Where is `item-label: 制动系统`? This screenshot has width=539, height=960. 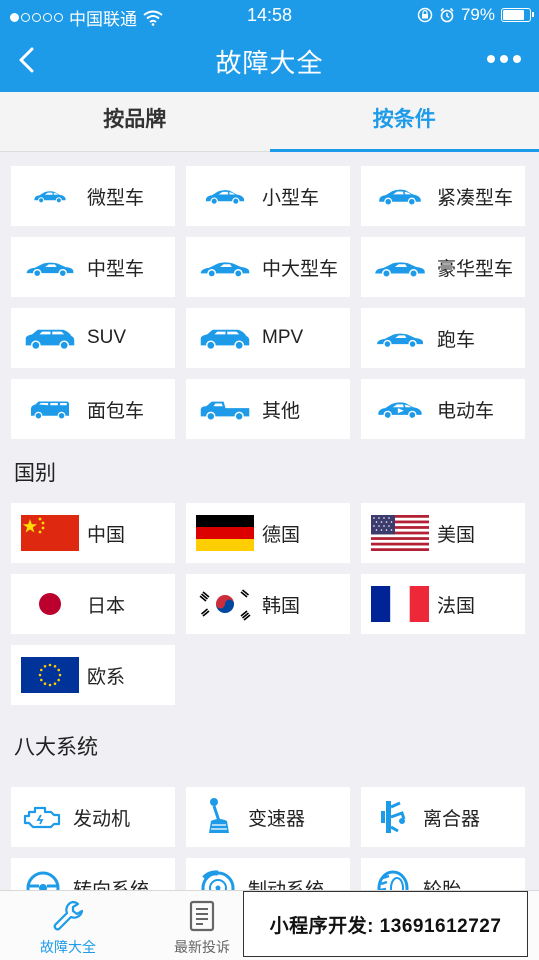 item-label: 制动系统 is located at coordinates (286, 885).